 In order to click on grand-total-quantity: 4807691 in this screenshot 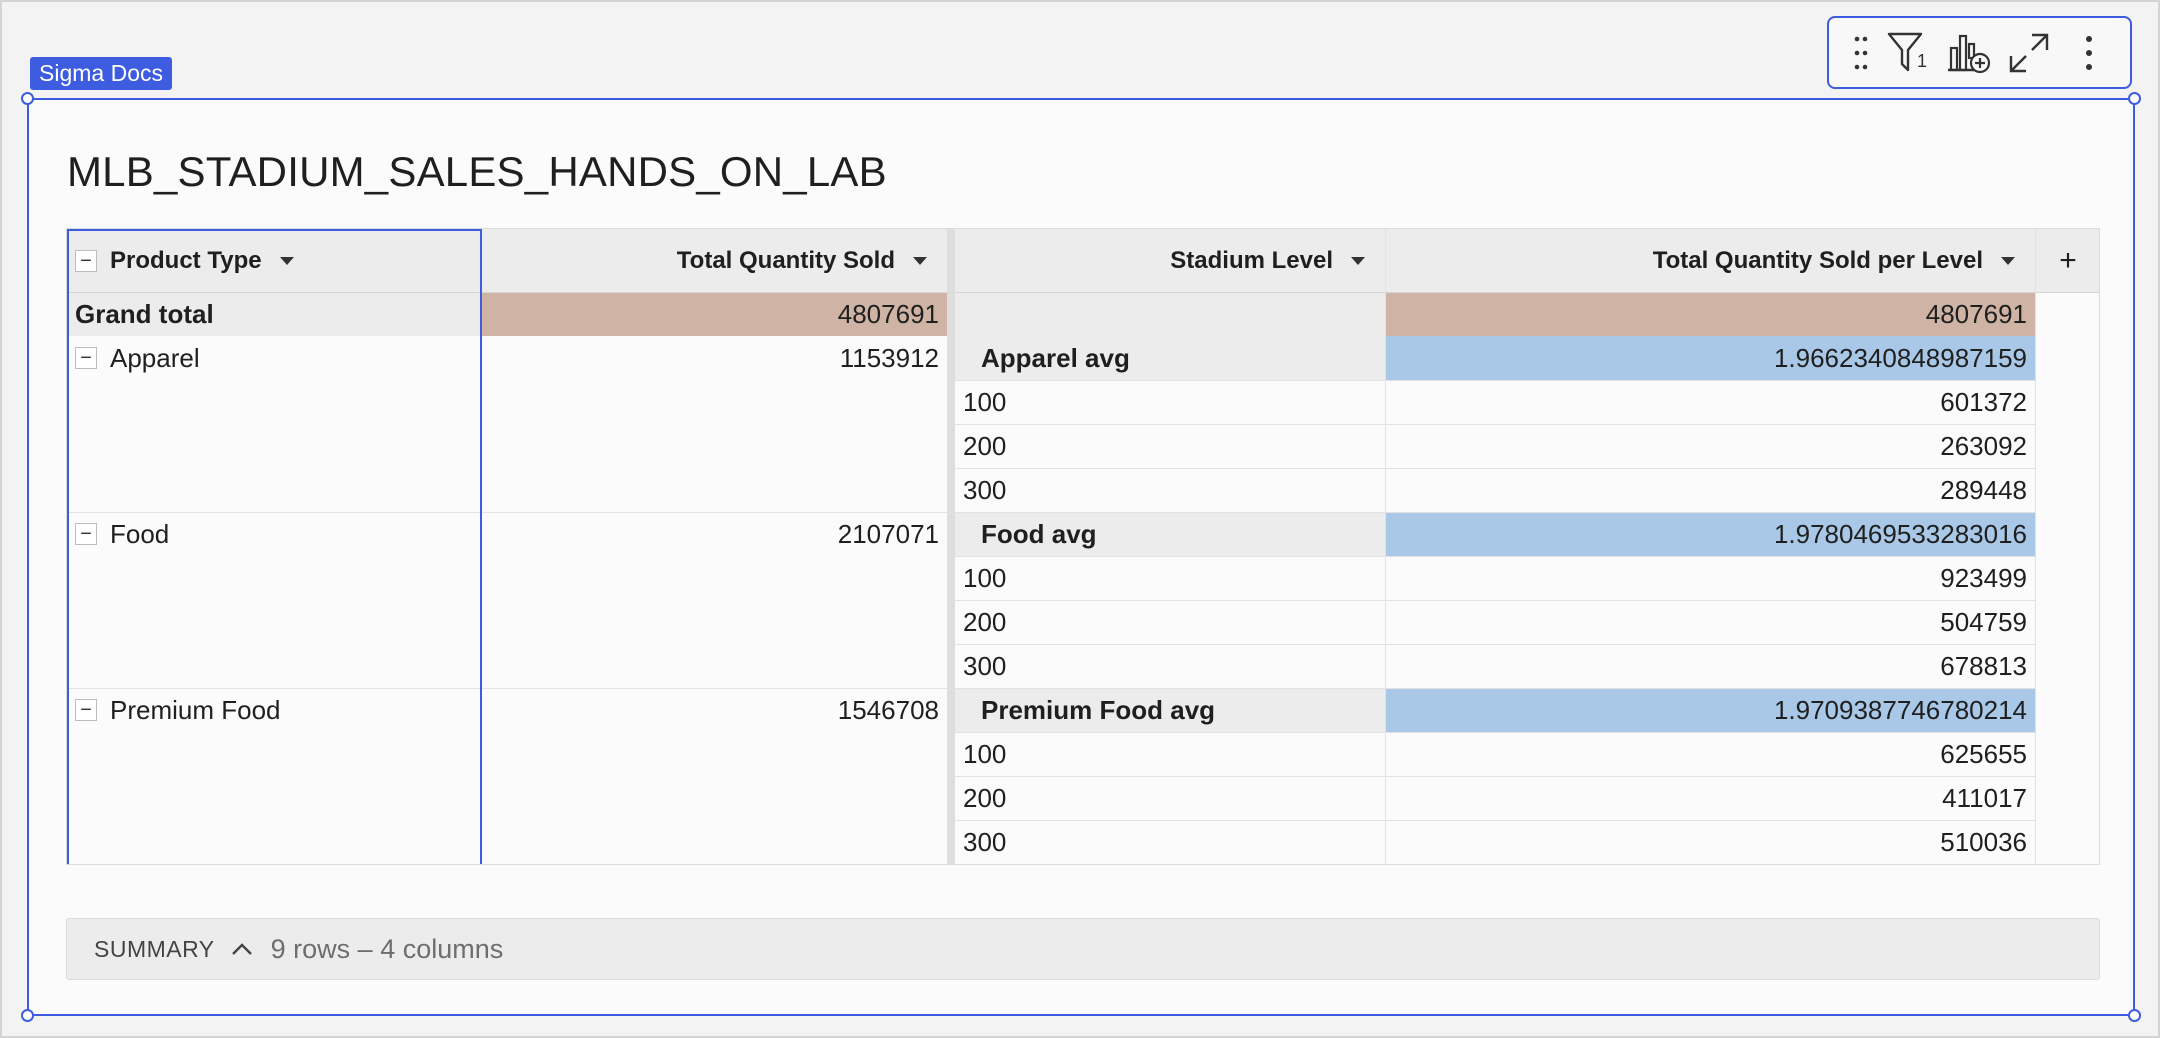, I will do `click(714, 314)`.